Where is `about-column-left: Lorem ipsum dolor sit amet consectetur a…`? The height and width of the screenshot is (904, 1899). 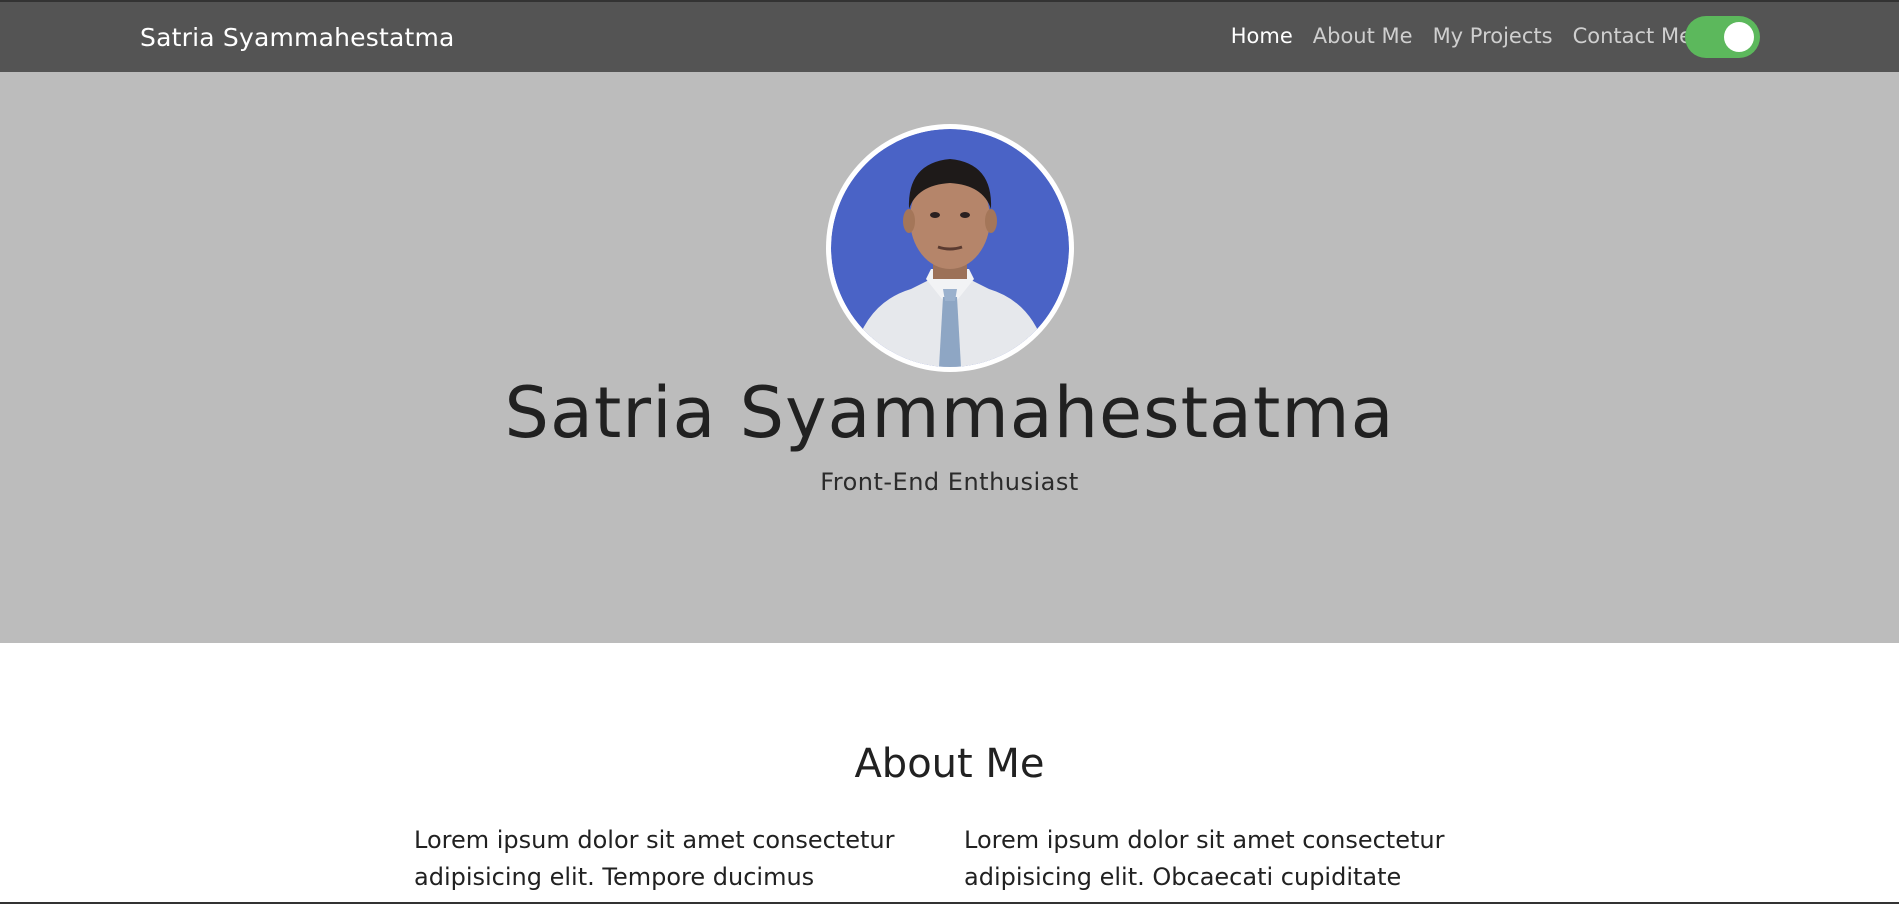
about-column-left: Lorem ipsum dolor sit amet consectetur a… is located at coordinates (654, 858).